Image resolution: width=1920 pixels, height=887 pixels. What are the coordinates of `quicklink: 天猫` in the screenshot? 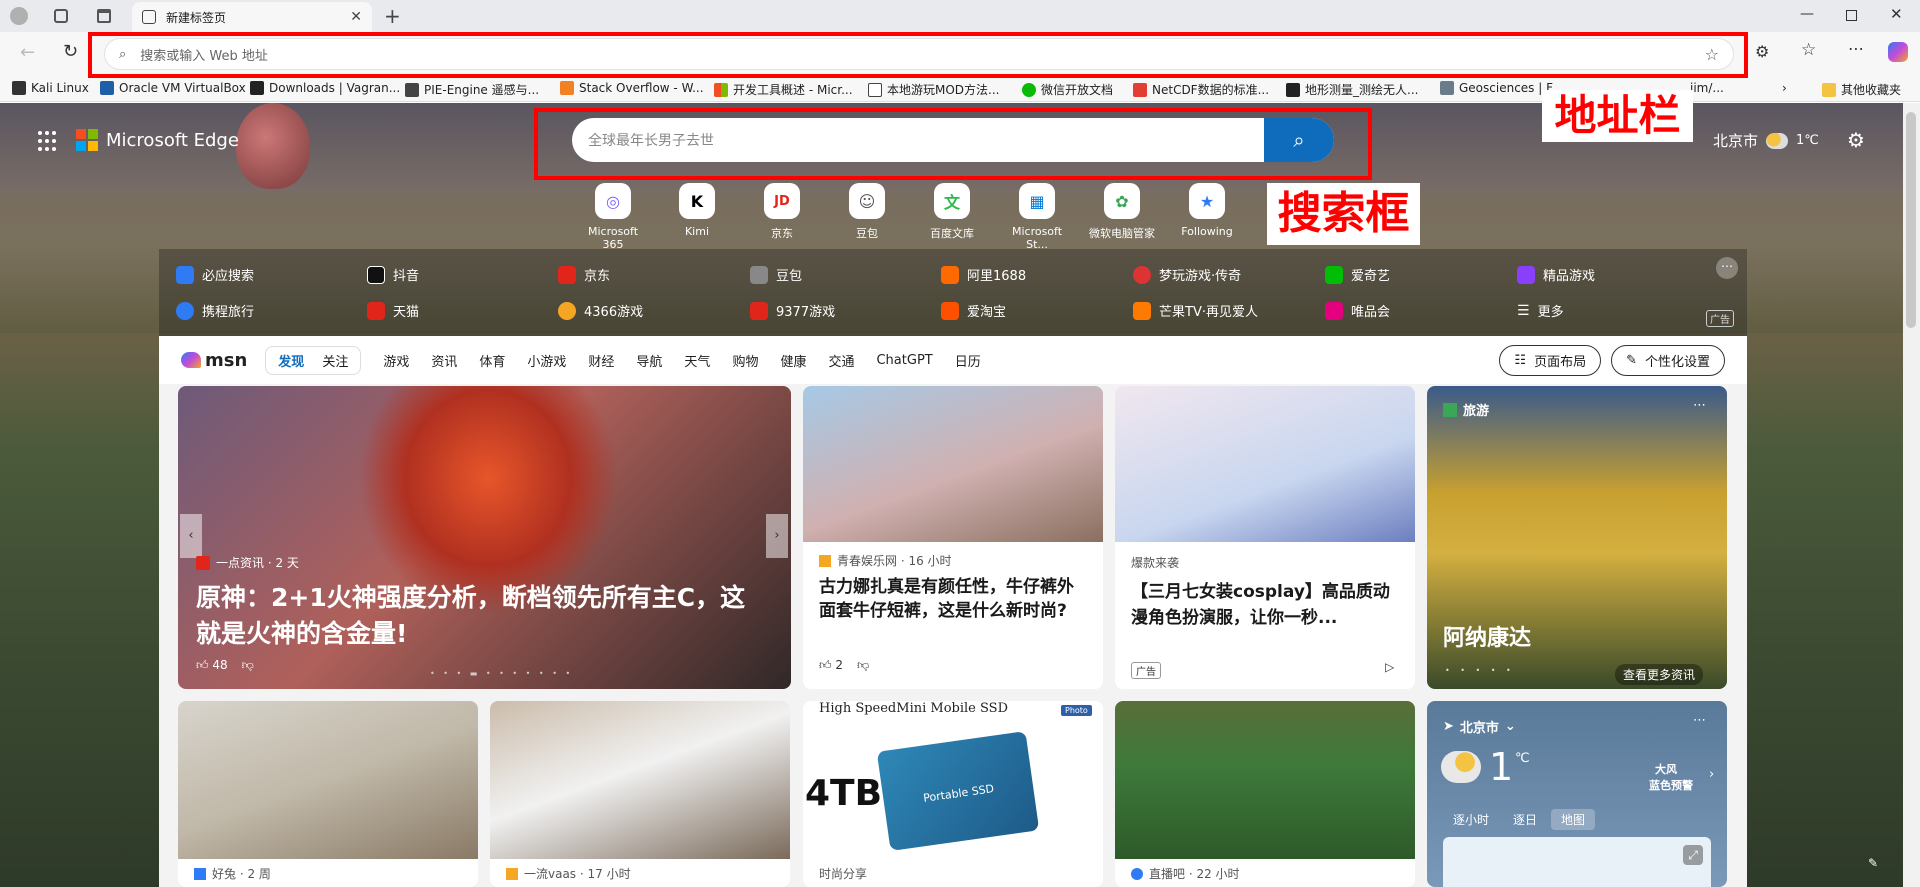 It's located at (393, 310).